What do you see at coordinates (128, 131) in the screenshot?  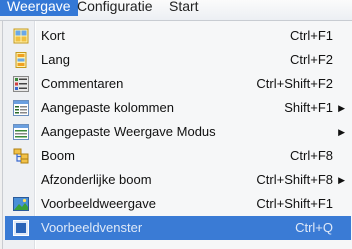 I see `menu-item-label: Aangepaste Weergave Modus` at bounding box center [128, 131].